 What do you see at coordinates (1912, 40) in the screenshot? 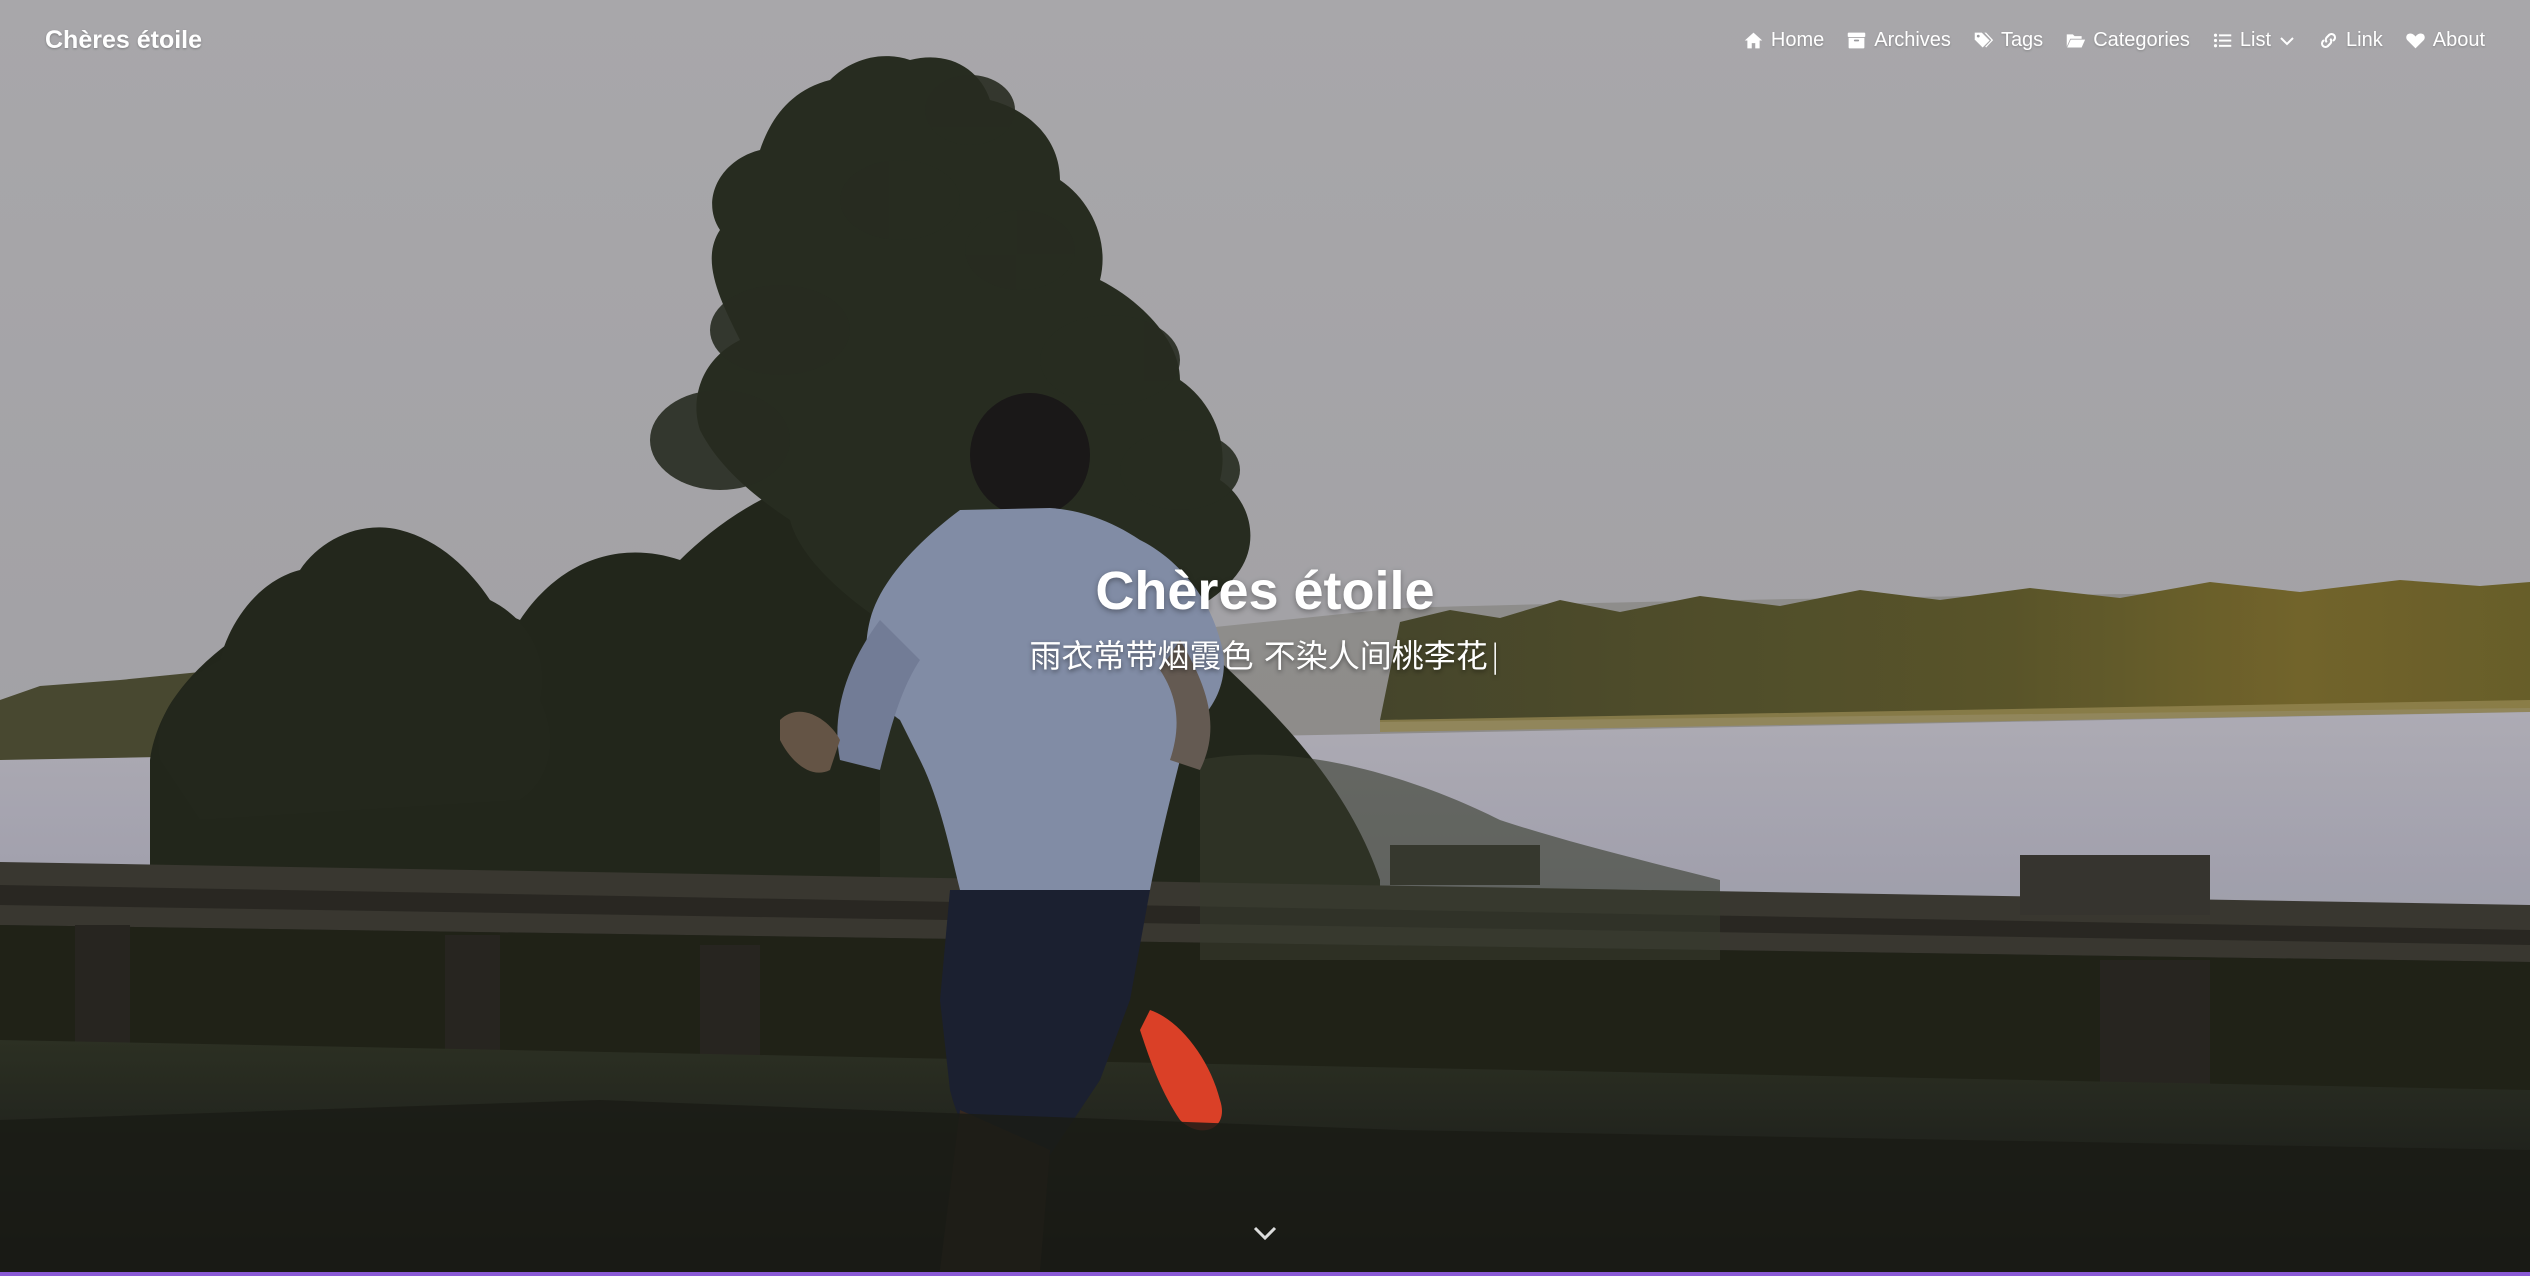
I see `nav-item-label: Archives` at bounding box center [1912, 40].